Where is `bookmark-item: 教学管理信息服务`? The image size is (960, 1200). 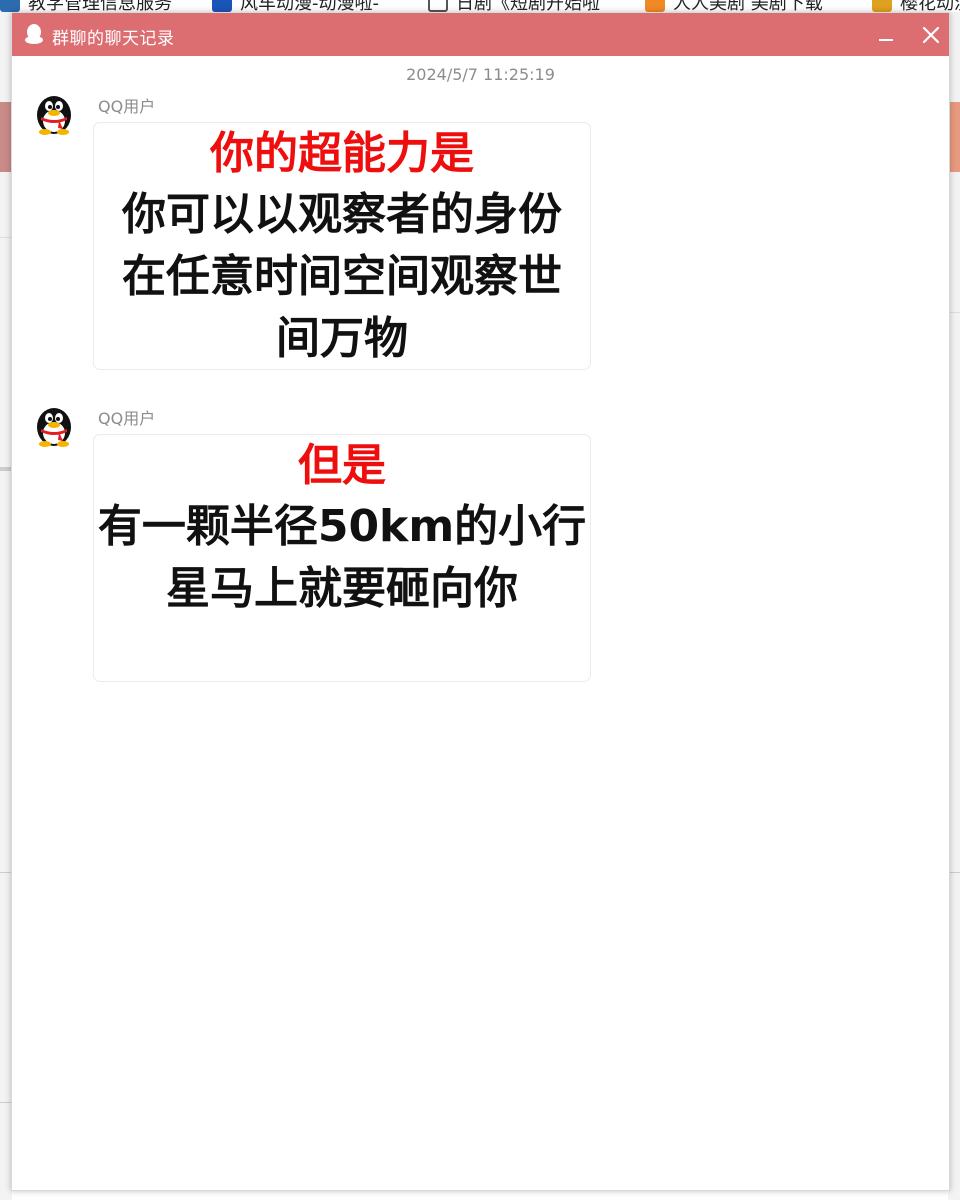
bookmark-item: 教学管理信息服务 is located at coordinates (86, 6).